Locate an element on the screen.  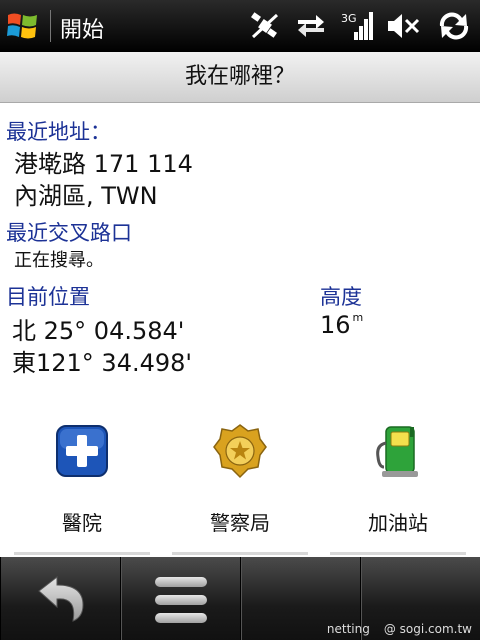
police-badge-icon is located at coordinates (240, 451).